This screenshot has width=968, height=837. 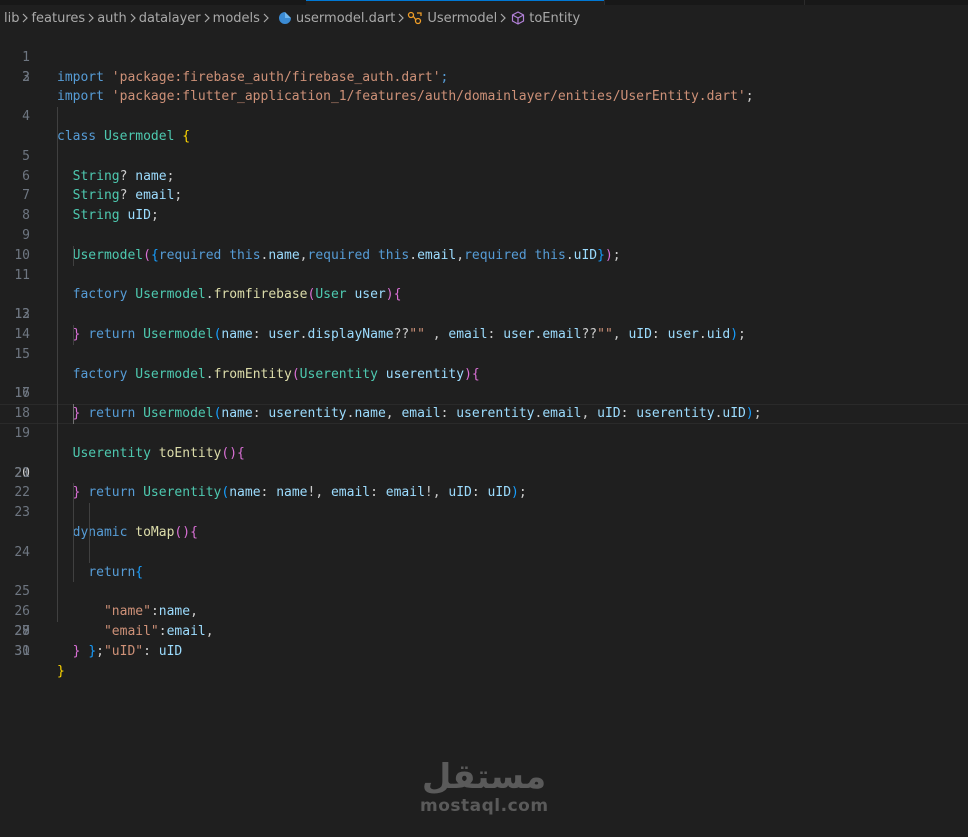 I want to click on code-line: 3, so click(x=484, y=78).